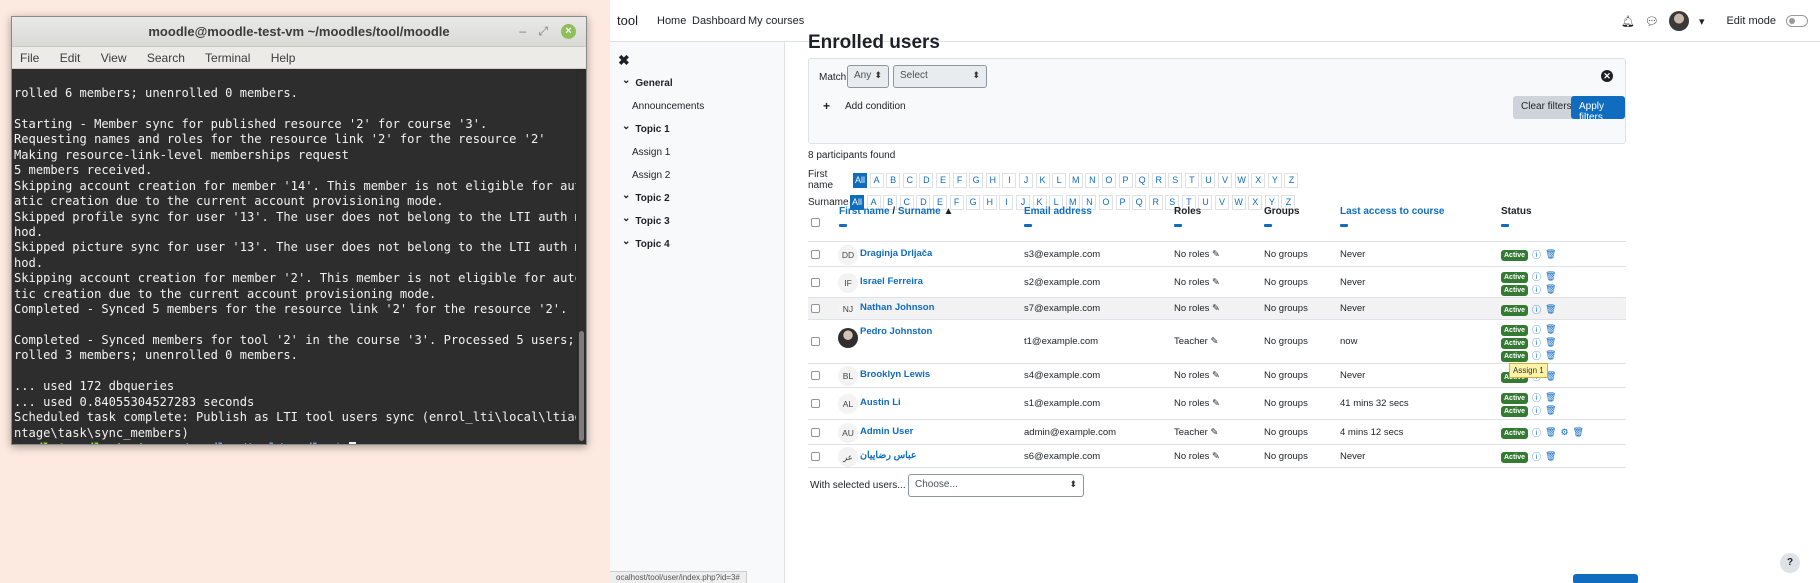 The width and height of the screenshot is (1820, 583). I want to click on firstname-letter-h: H, so click(992, 180).